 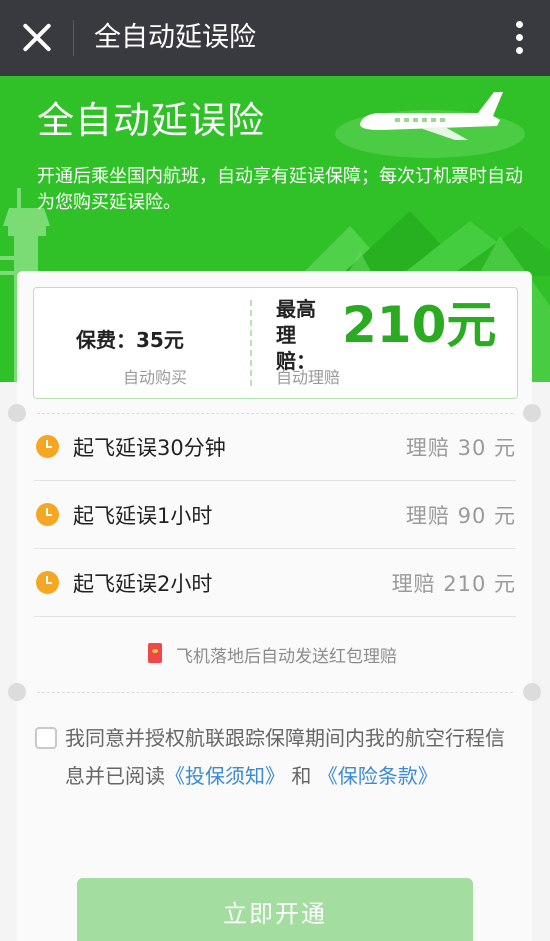 What do you see at coordinates (175, 37) in the screenshot?
I see `page-title: 全自动延误险` at bounding box center [175, 37].